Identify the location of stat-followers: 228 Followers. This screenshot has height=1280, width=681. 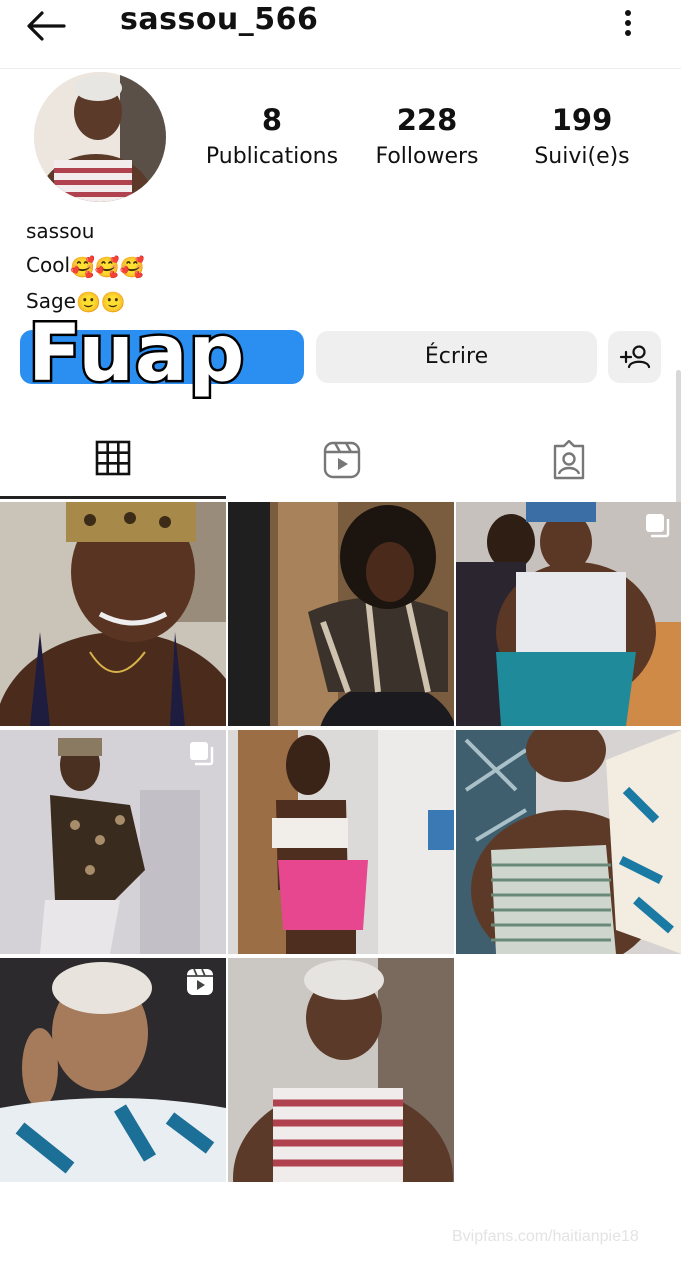
(427, 137).